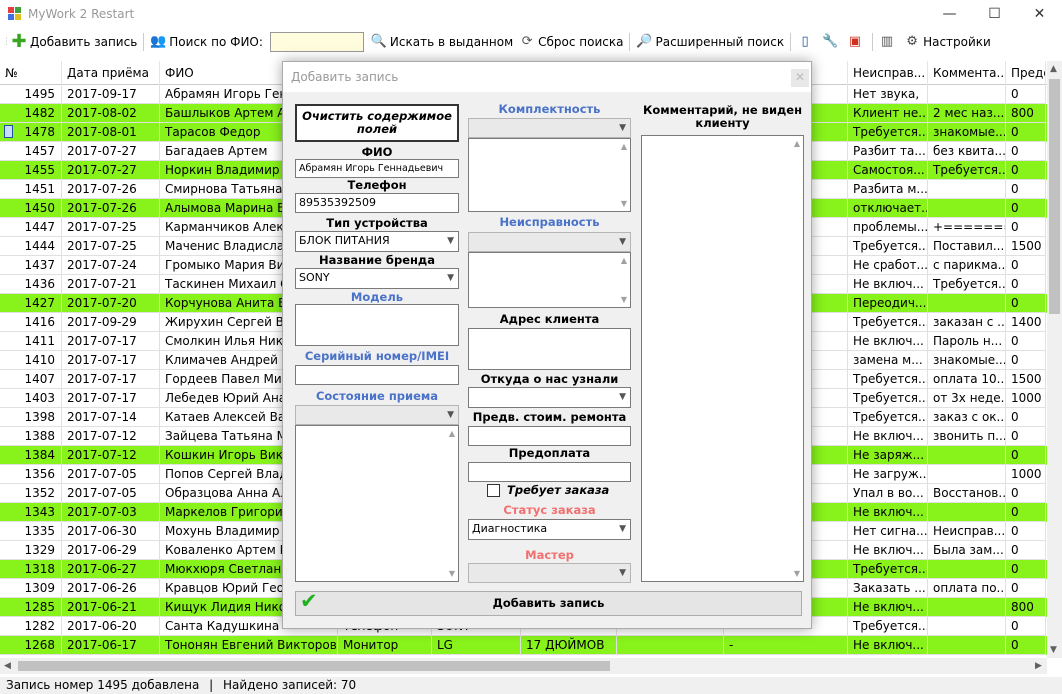 The image size is (1062, 694). What do you see at coordinates (111, 284) in the screenshot?
I see `table-cell: 2017-07-21` at bounding box center [111, 284].